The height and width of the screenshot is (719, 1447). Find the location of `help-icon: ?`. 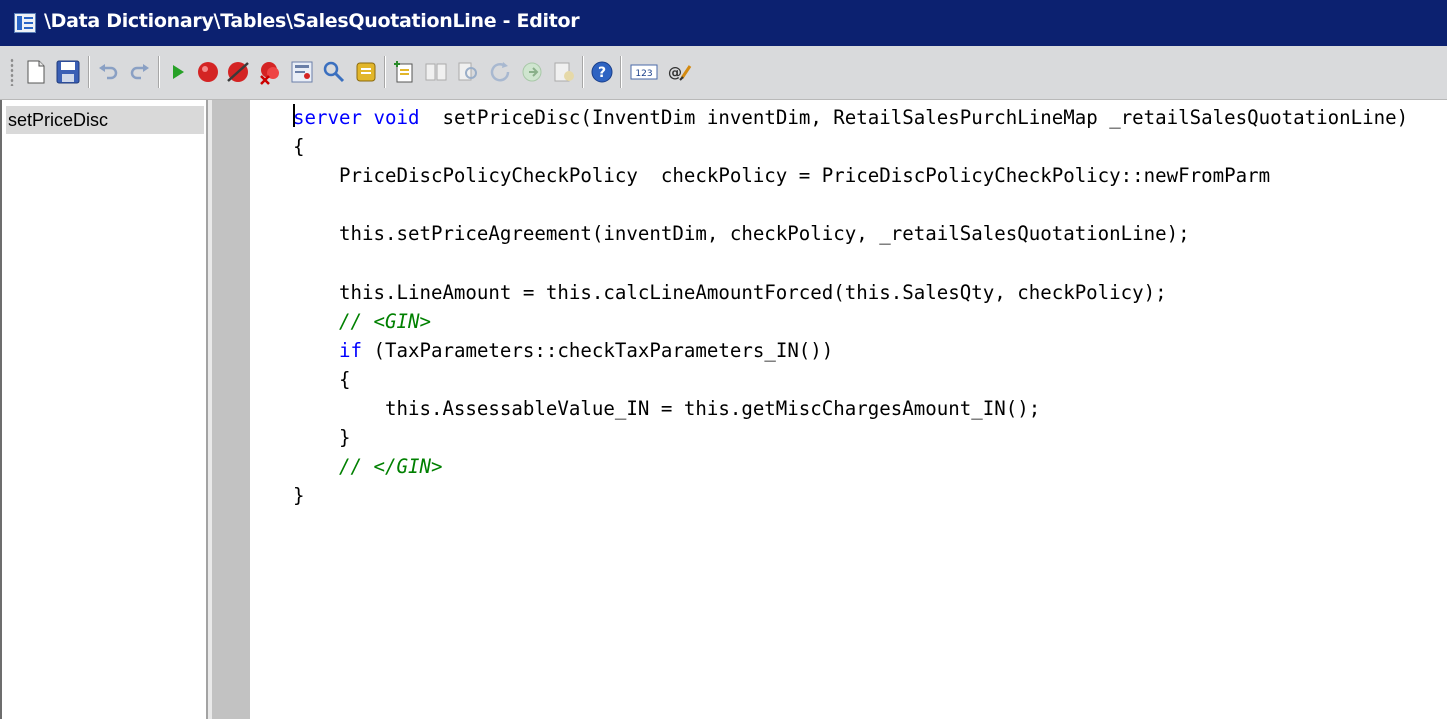

help-icon: ? is located at coordinates (602, 72).